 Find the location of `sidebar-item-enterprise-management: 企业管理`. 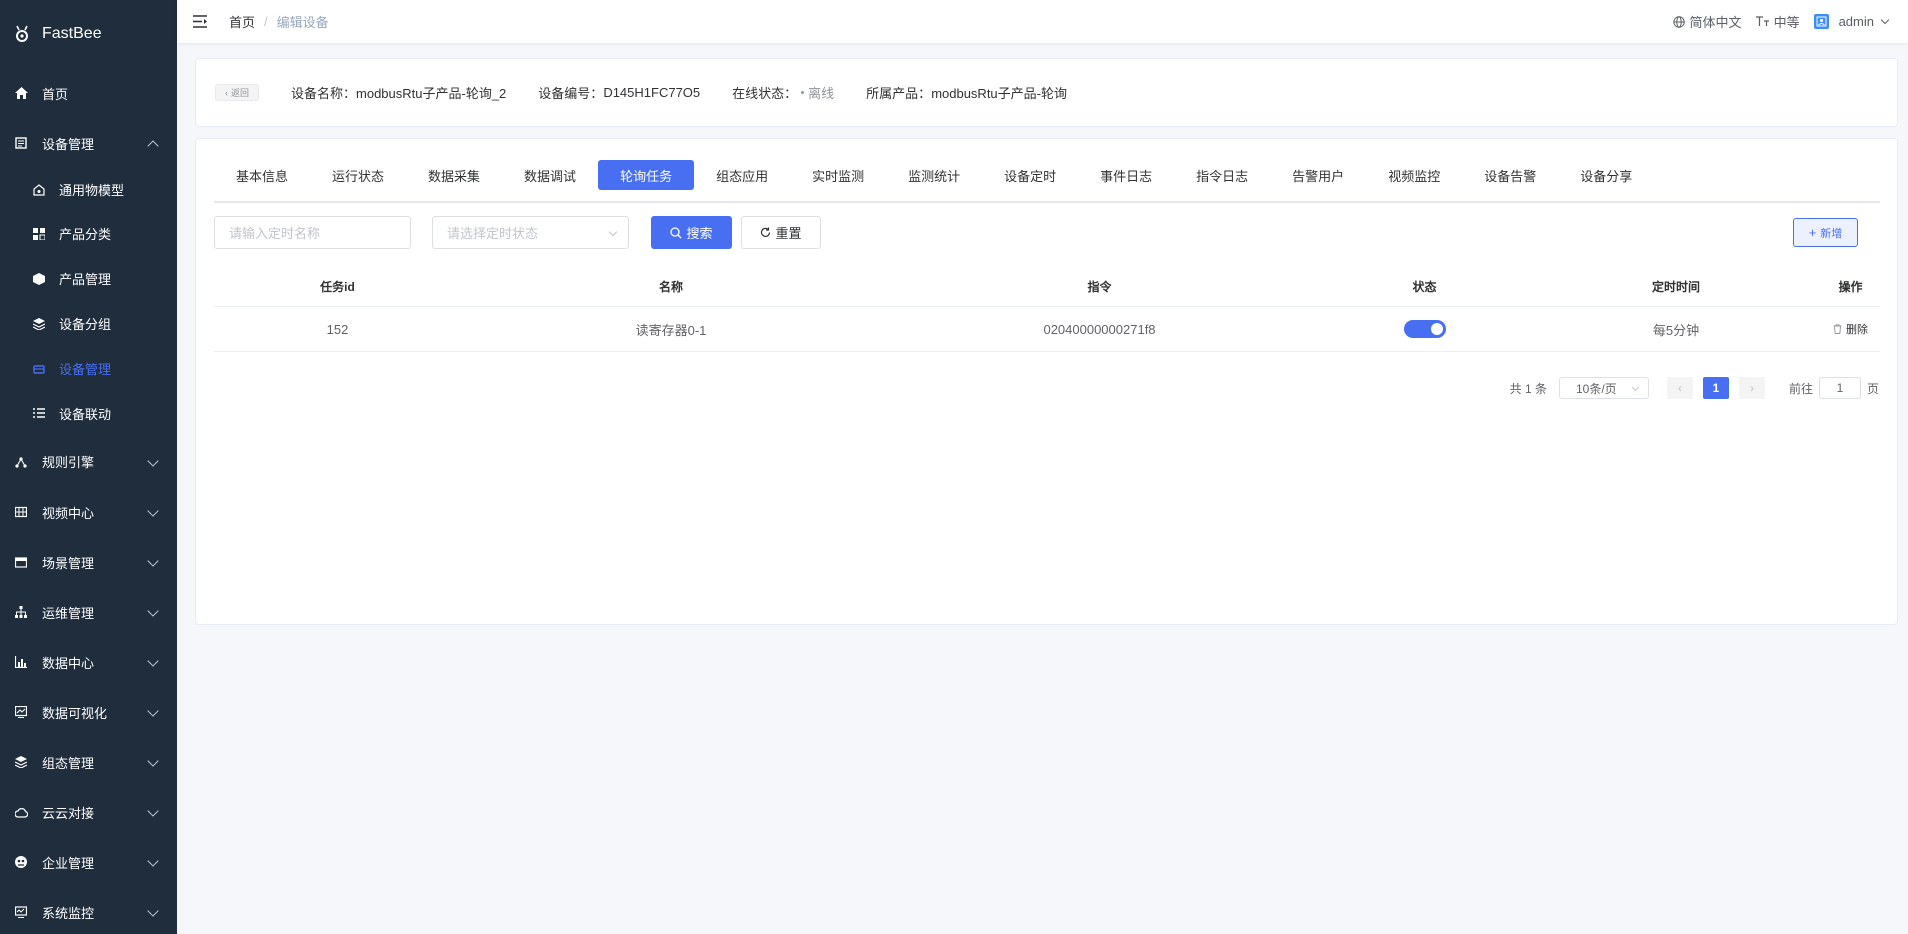

sidebar-item-enterprise-management: 企业管理 is located at coordinates (88, 862).